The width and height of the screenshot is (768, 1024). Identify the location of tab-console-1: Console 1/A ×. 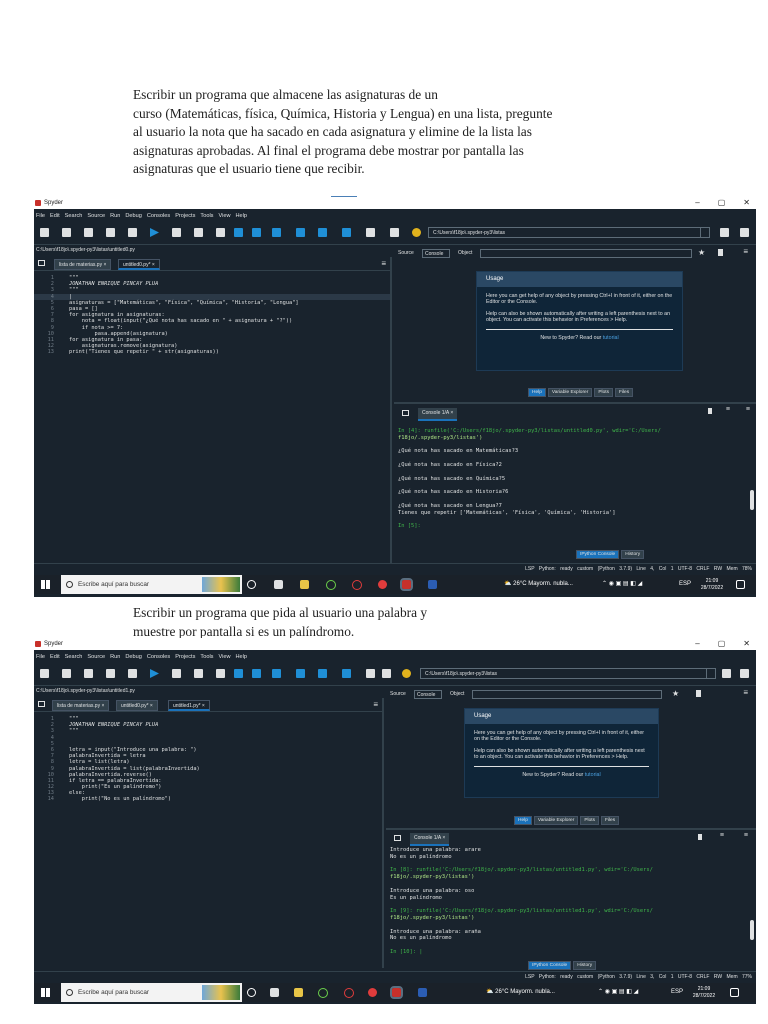
(430, 839).